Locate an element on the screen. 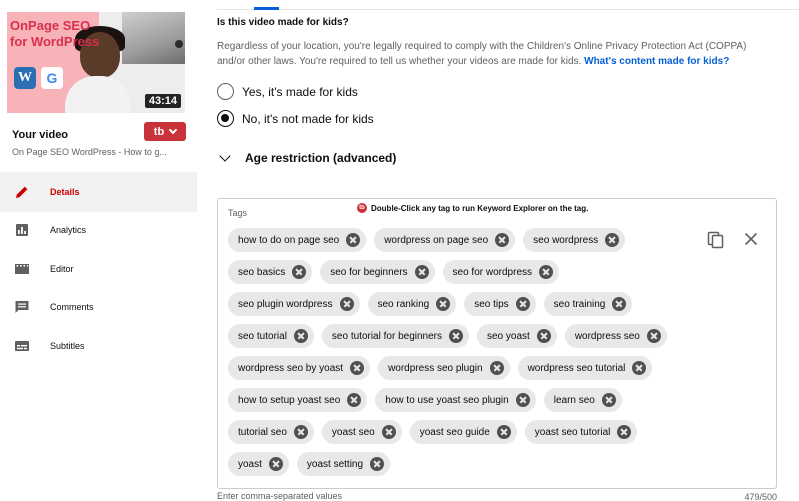 Image resolution: width=799 pixels, height=501 pixels. tag-chip: wordpress seo plugin is located at coordinates (444, 368).